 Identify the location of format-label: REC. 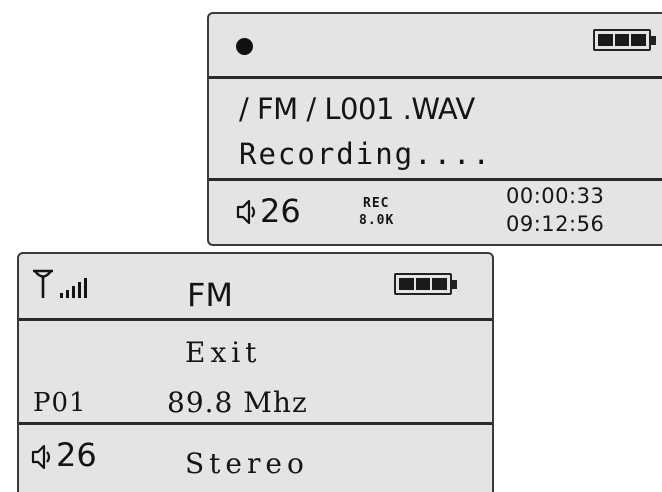
(376, 203).